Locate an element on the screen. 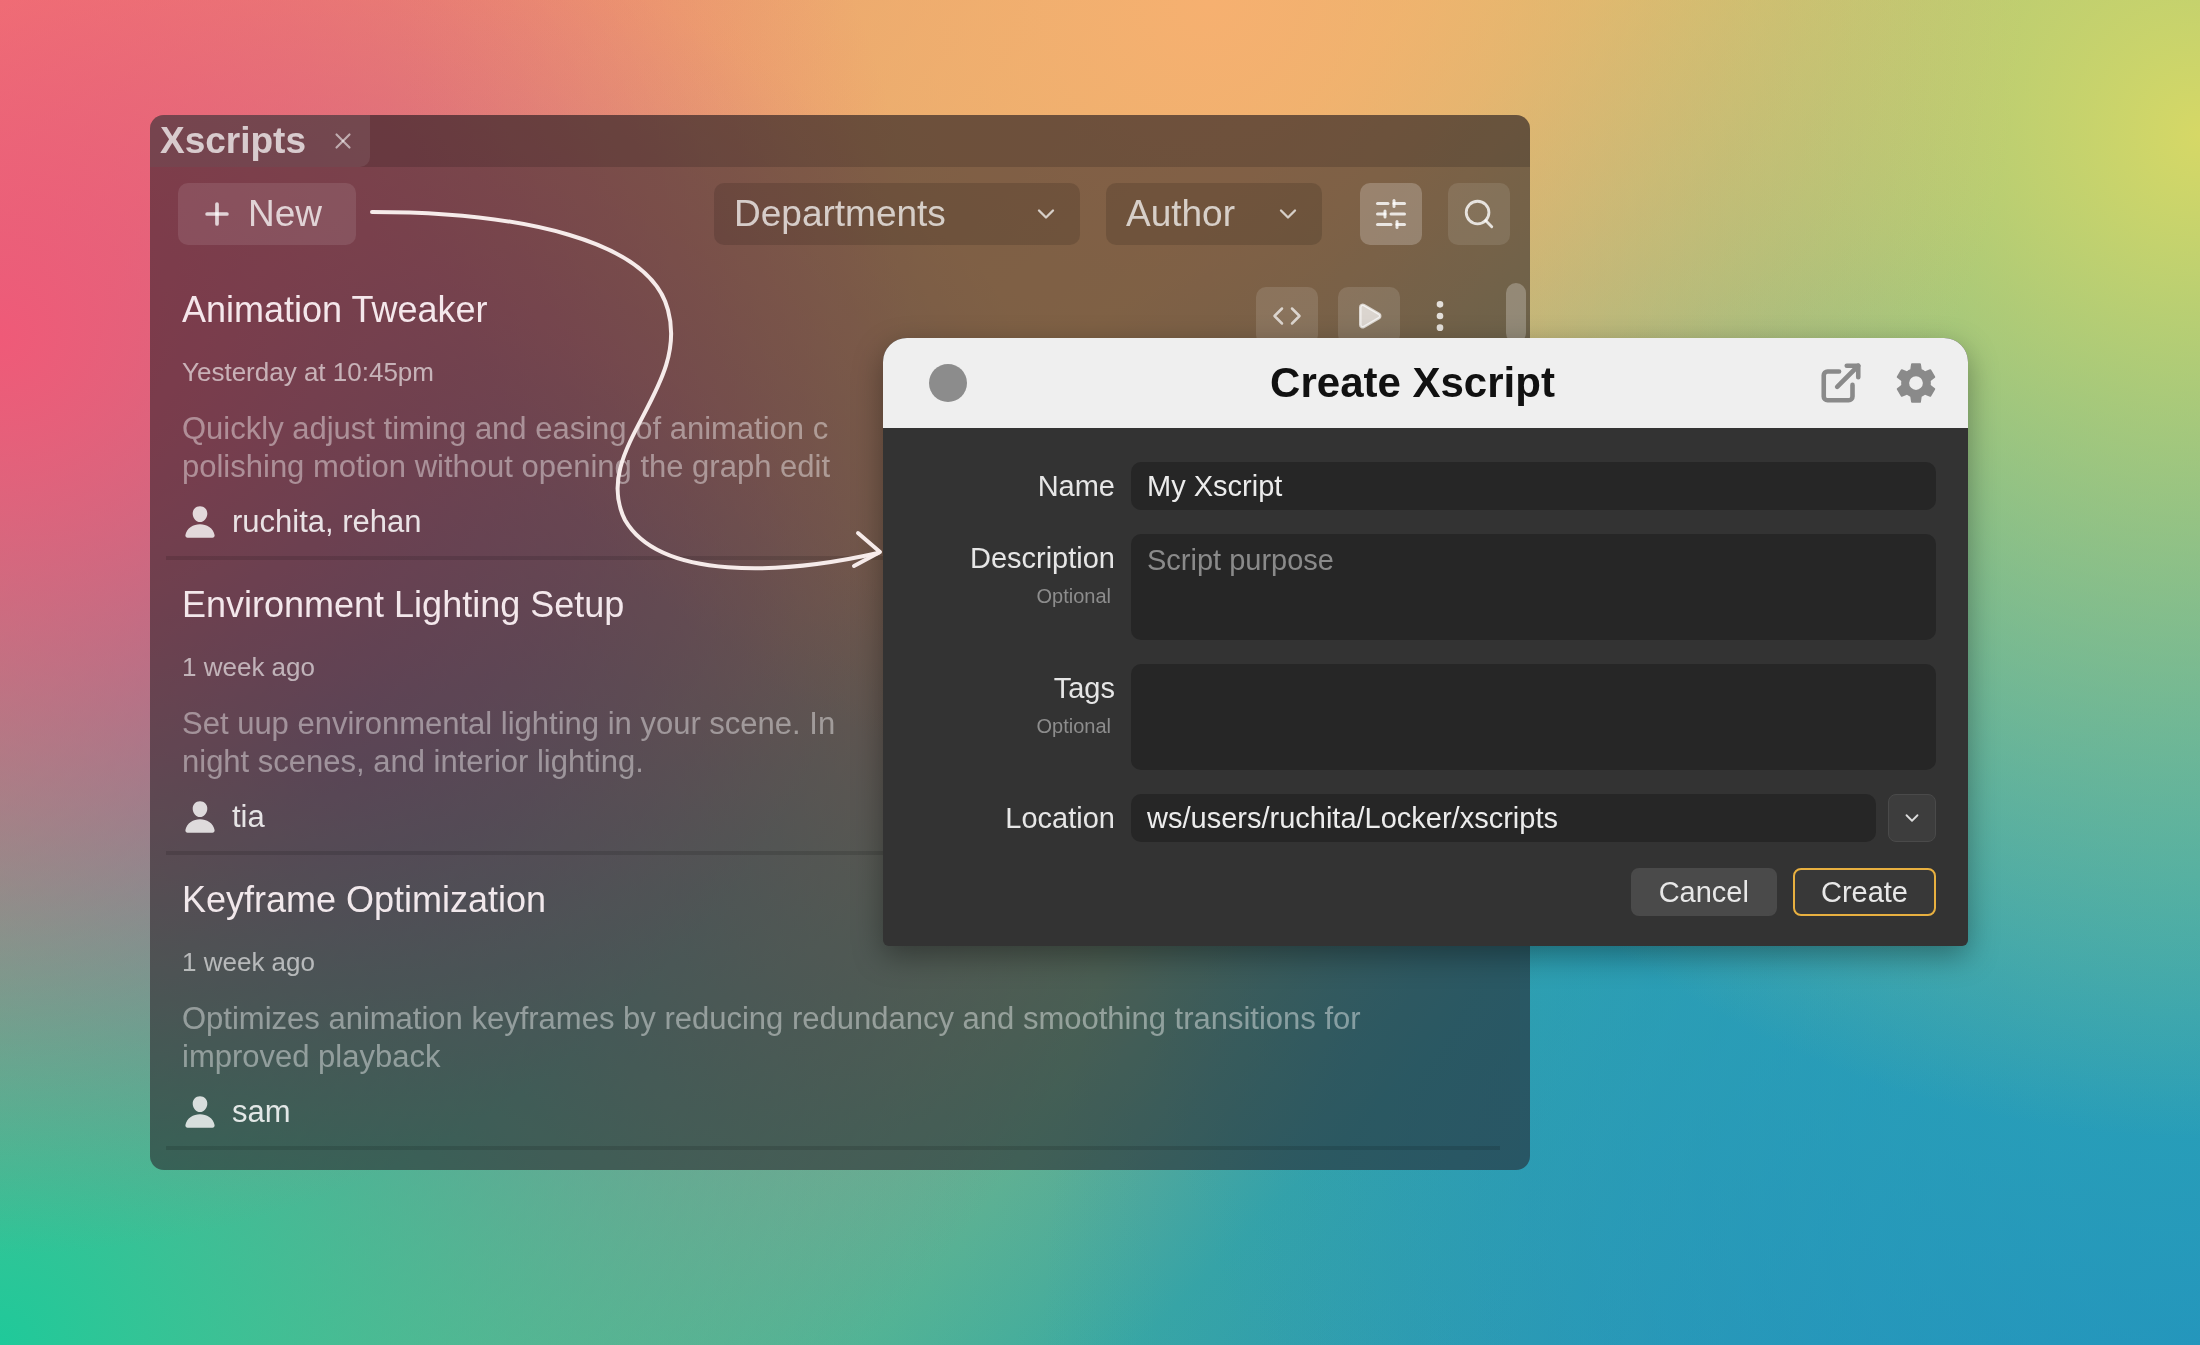  script-title: Environment Lighting Setup is located at coordinates (403, 605).